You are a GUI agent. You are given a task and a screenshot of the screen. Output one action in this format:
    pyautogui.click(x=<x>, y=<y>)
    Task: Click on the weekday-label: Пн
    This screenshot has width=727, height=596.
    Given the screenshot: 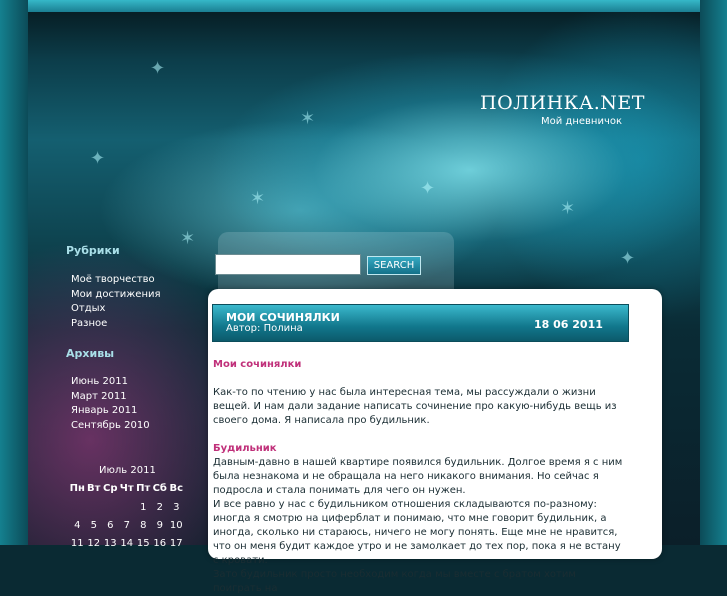 What is the action you would take?
    pyautogui.click(x=77, y=488)
    